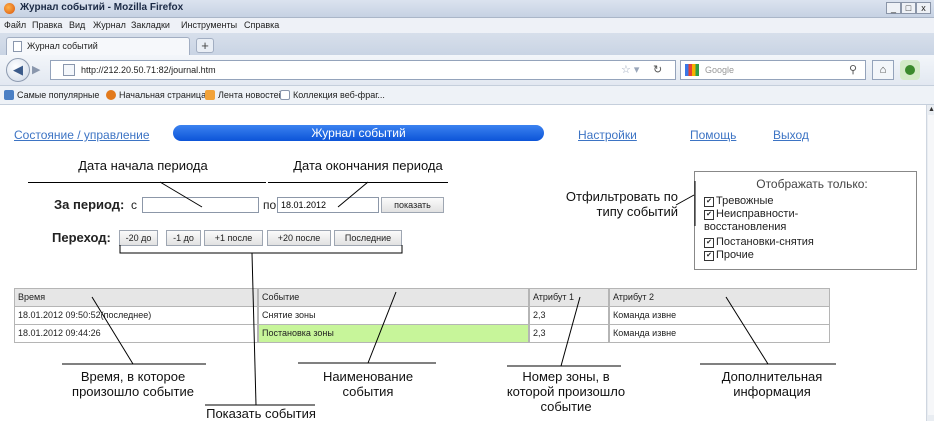 This screenshot has height=421, width=934. Describe the element at coordinates (261, 249) in the screenshot. I see `show-events-bracket` at that location.